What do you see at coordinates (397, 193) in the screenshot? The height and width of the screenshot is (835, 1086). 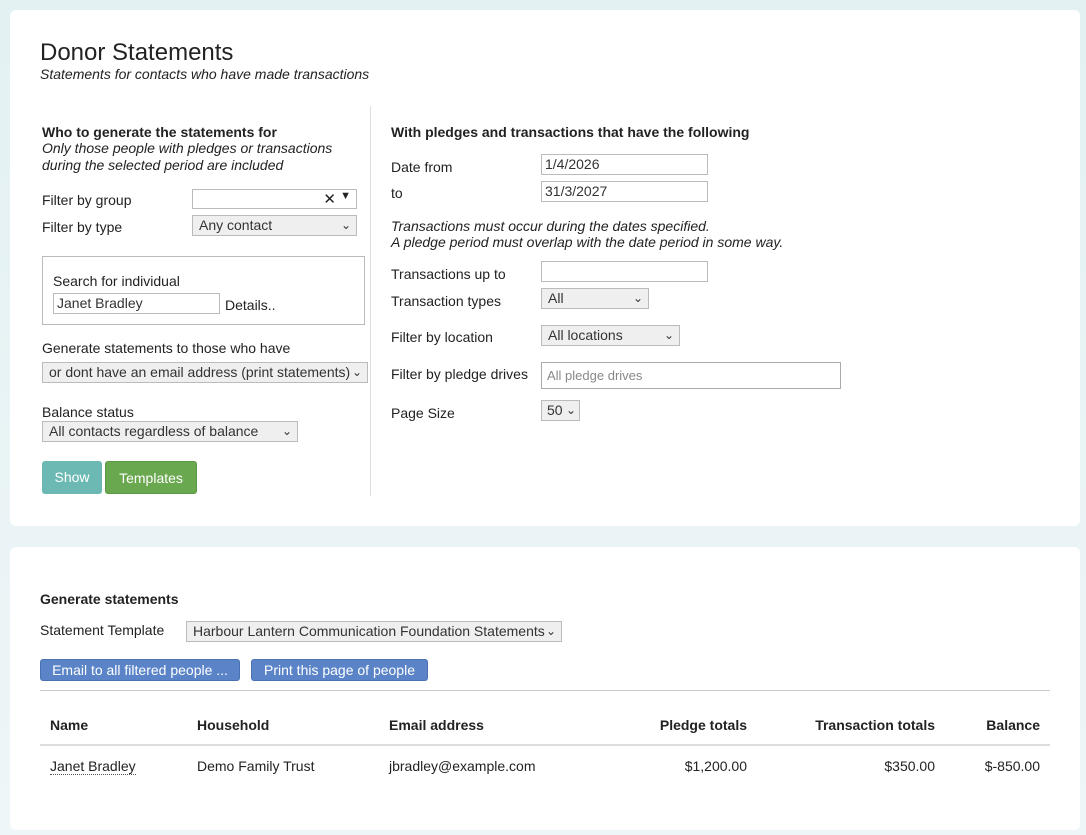 I see `date-to-label: to` at bounding box center [397, 193].